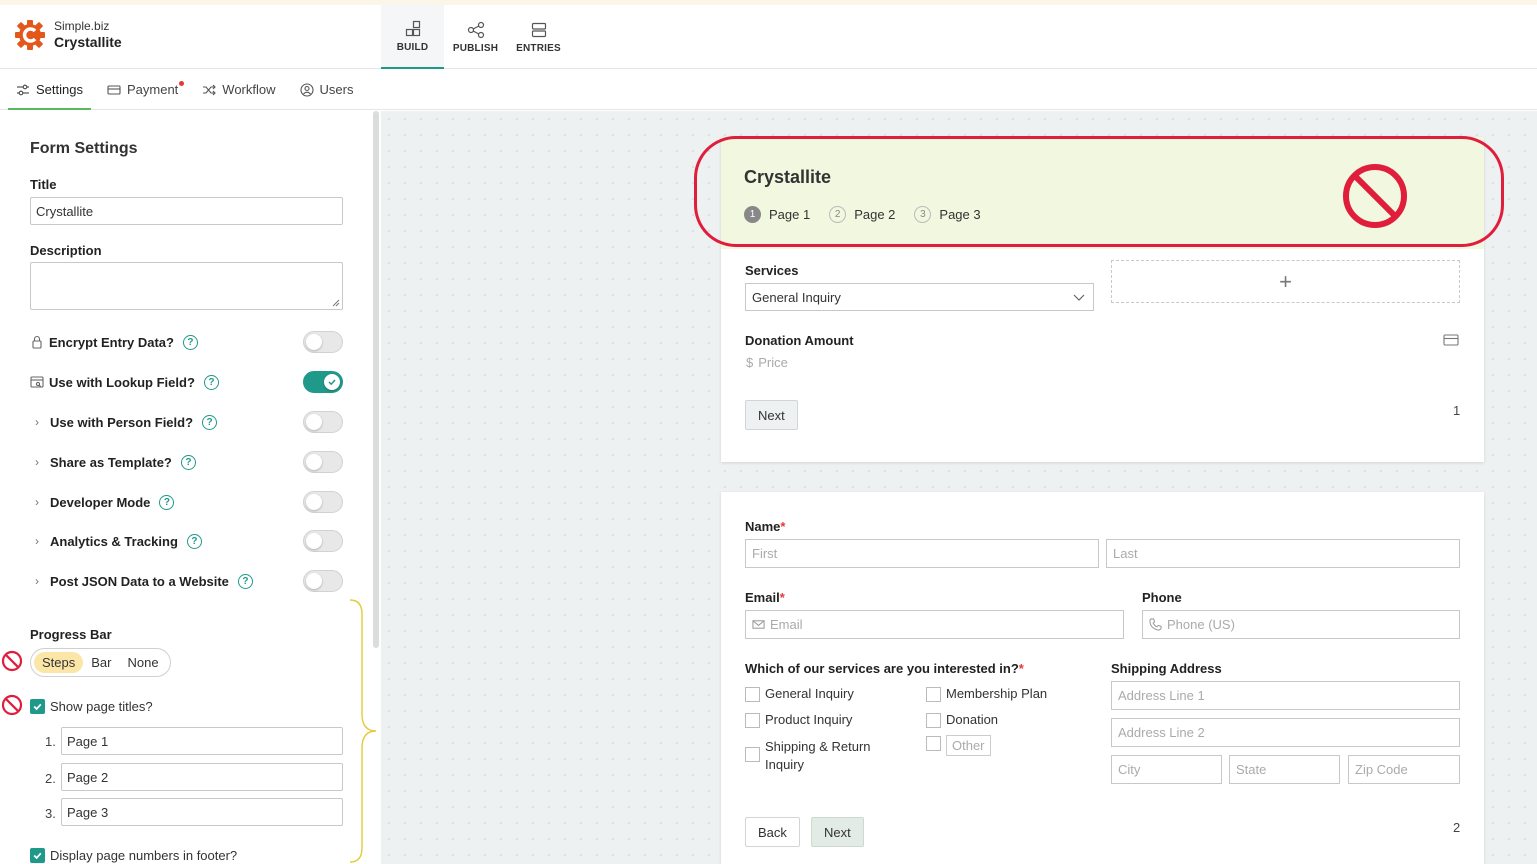 The width and height of the screenshot is (1537, 864). What do you see at coordinates (50, 778) in the screenshot?
I see `page-title-number: 2.` at bounding box center [50, 778].